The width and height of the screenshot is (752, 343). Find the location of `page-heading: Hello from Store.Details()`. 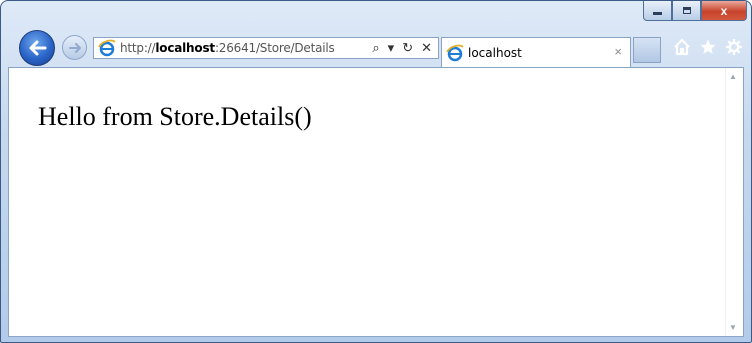

page-heading: Hello from Store.Details() is located at coordinates (175, 116).